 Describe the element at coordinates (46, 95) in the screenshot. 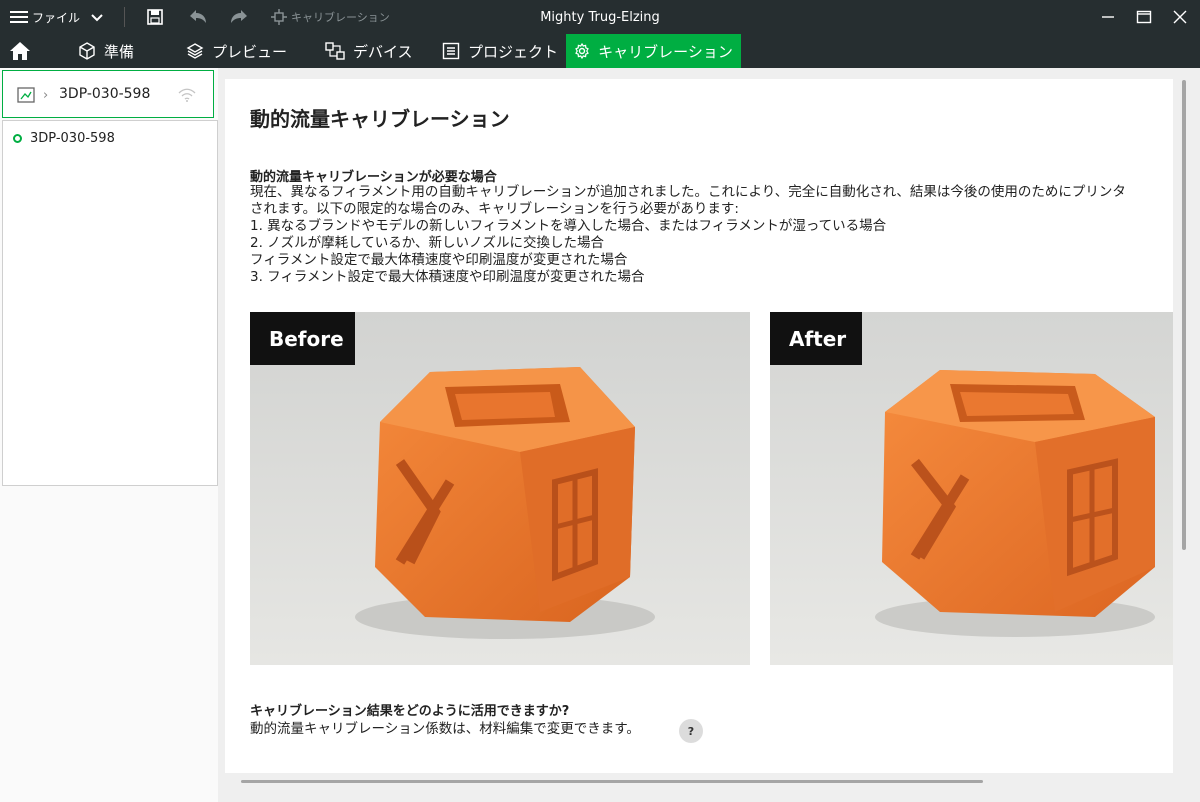

I see `chevron-right-icon: ›` at that location.